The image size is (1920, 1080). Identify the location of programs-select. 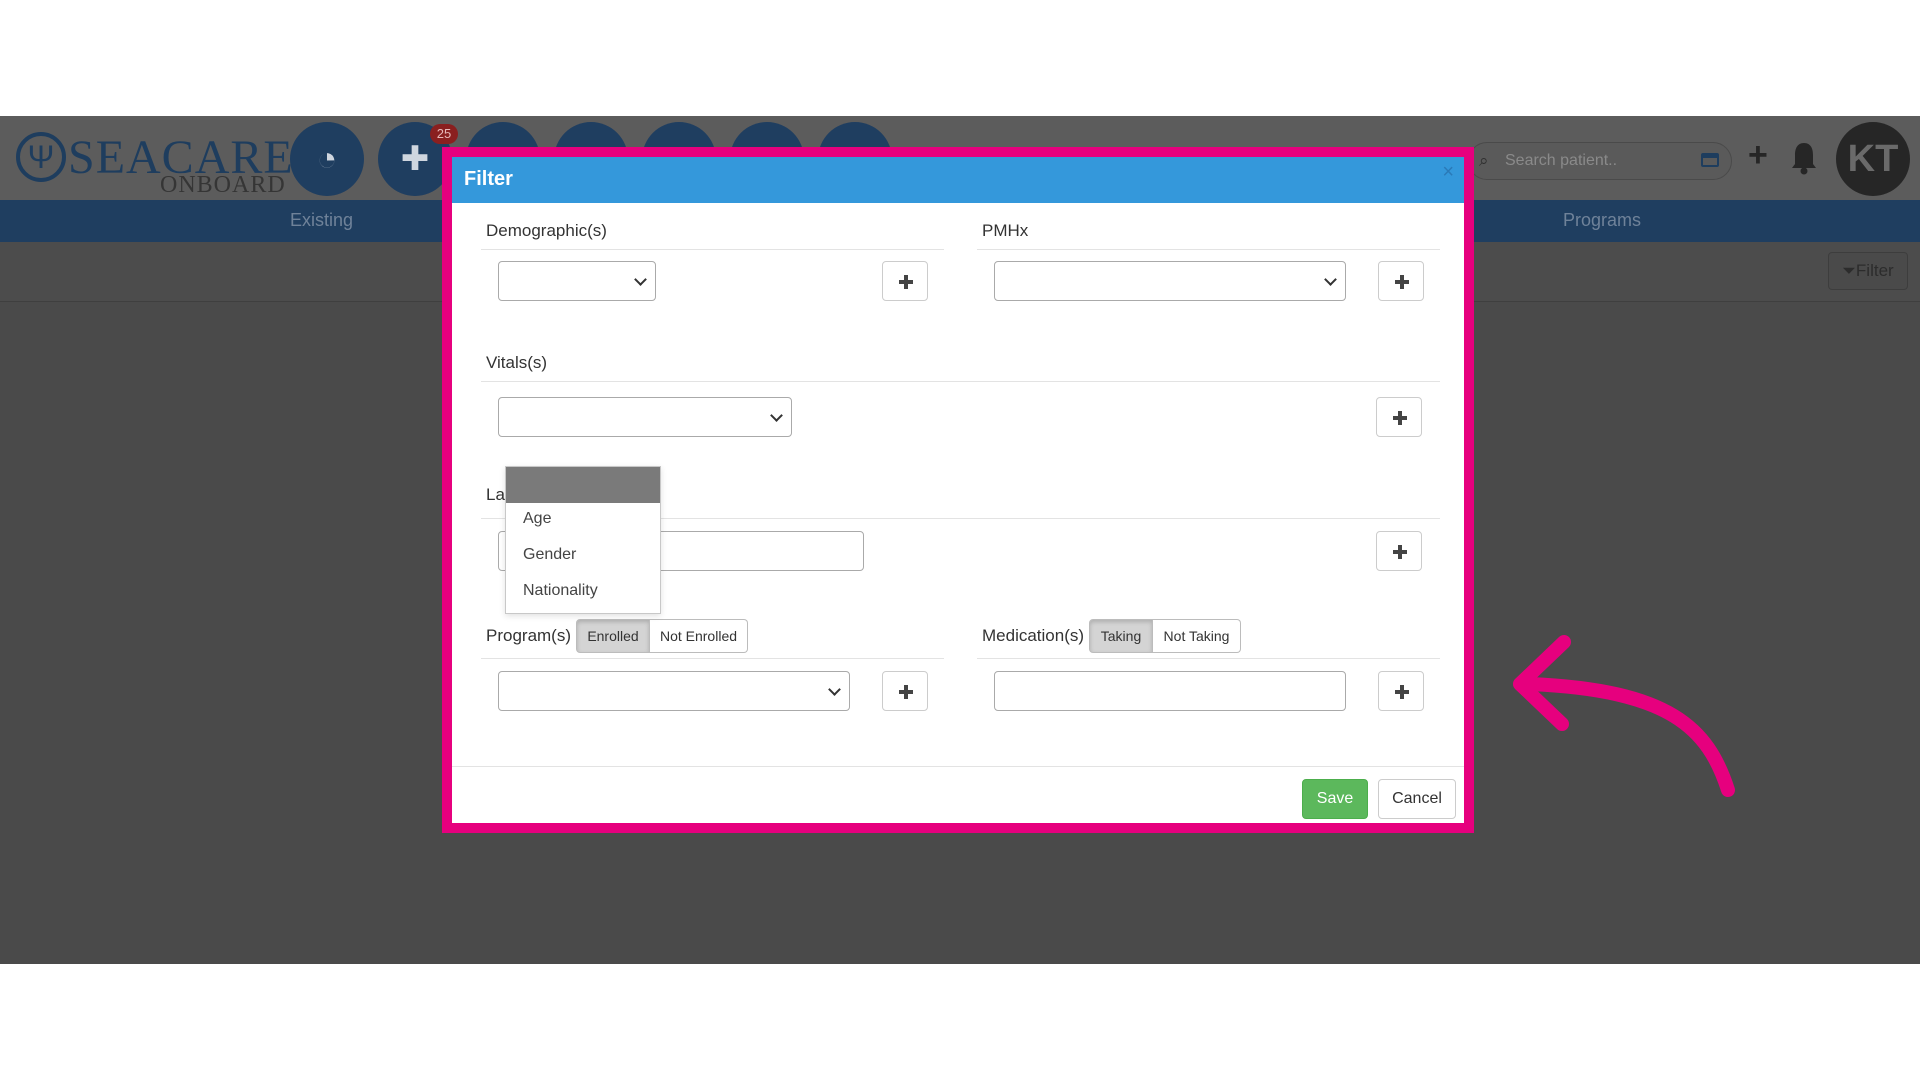
(674, 691).